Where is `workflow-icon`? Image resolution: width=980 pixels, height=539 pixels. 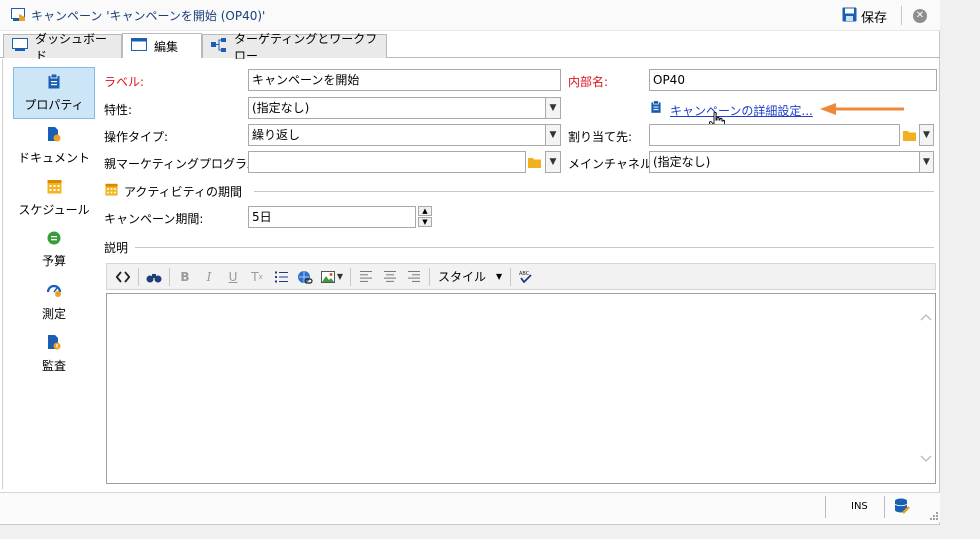 workflow-icon is located at coordinates (219, 46).